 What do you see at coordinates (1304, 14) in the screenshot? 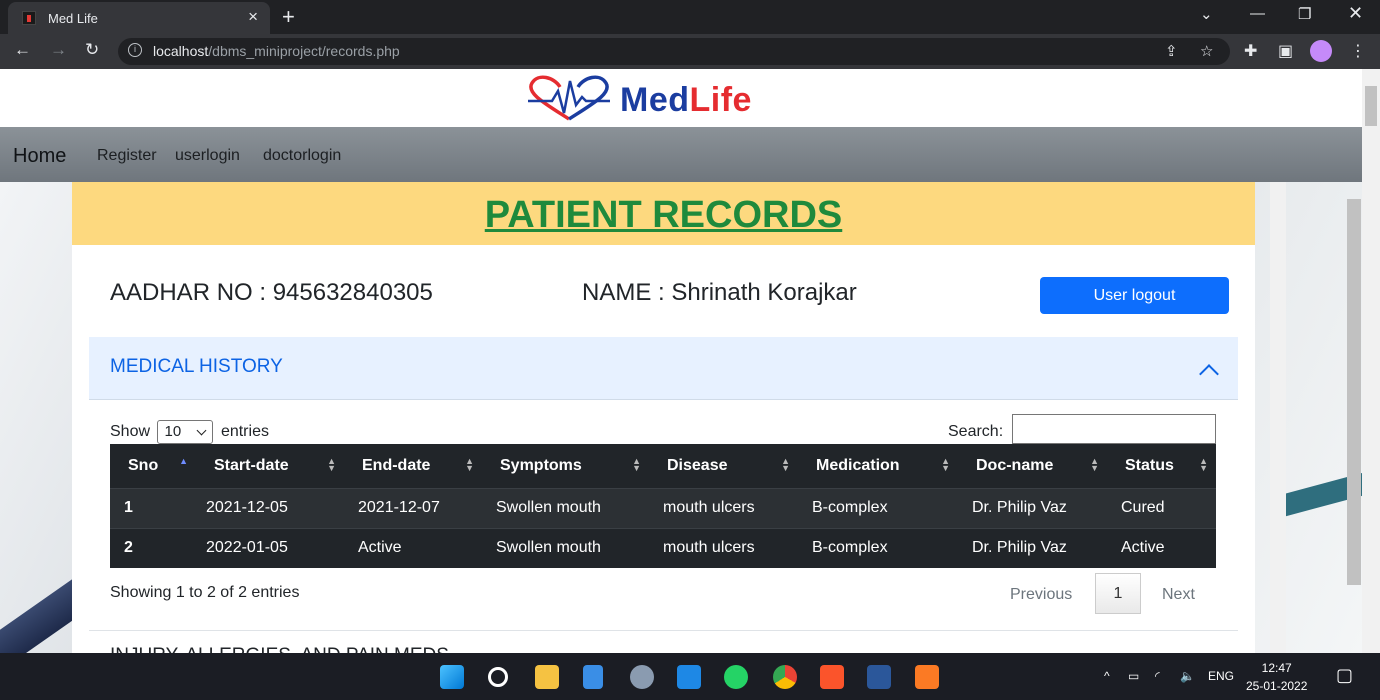
I see `maximize-icon: ❐` at bounding box center [1304, 14].